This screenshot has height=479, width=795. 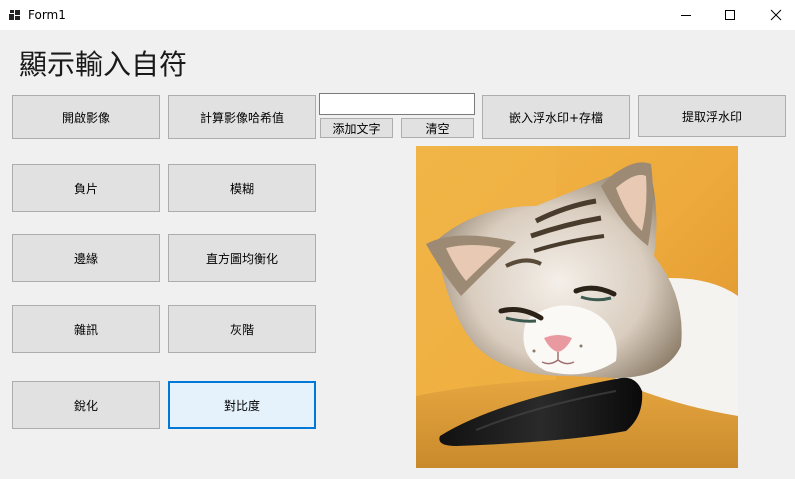 What do you see at coordinates (103, 64) in the screenshot?
I see `display-label: 顯示輸入自符` at bounding box center [103, 64].